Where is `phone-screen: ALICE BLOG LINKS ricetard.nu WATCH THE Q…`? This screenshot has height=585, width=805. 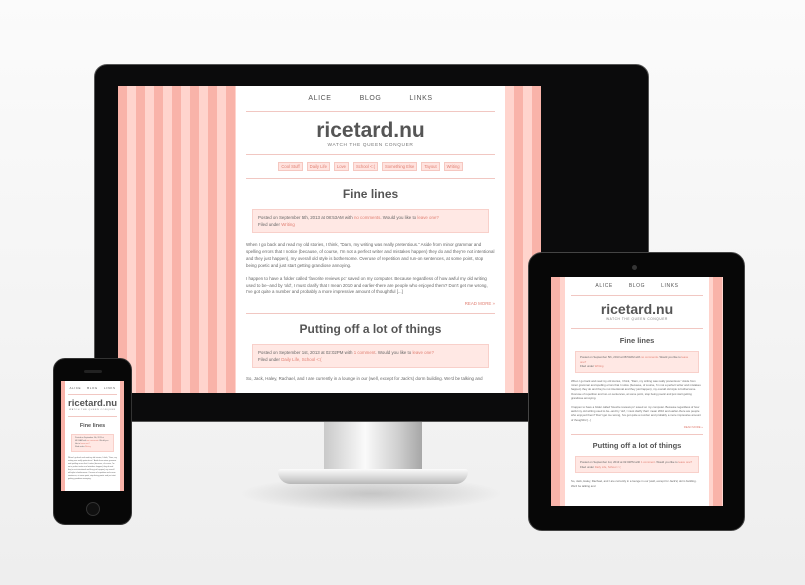 phone-screen: ALICE BLOG LINKS ricetard.nu WATCH THE Q… is located at coordinates (92, 436).